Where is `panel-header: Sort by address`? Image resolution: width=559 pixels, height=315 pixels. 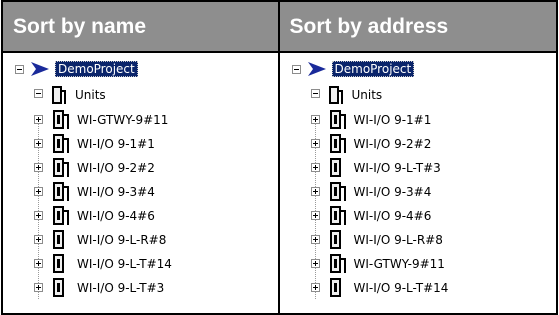 panel-header: Sort by address is located at coordinates (417, 27).